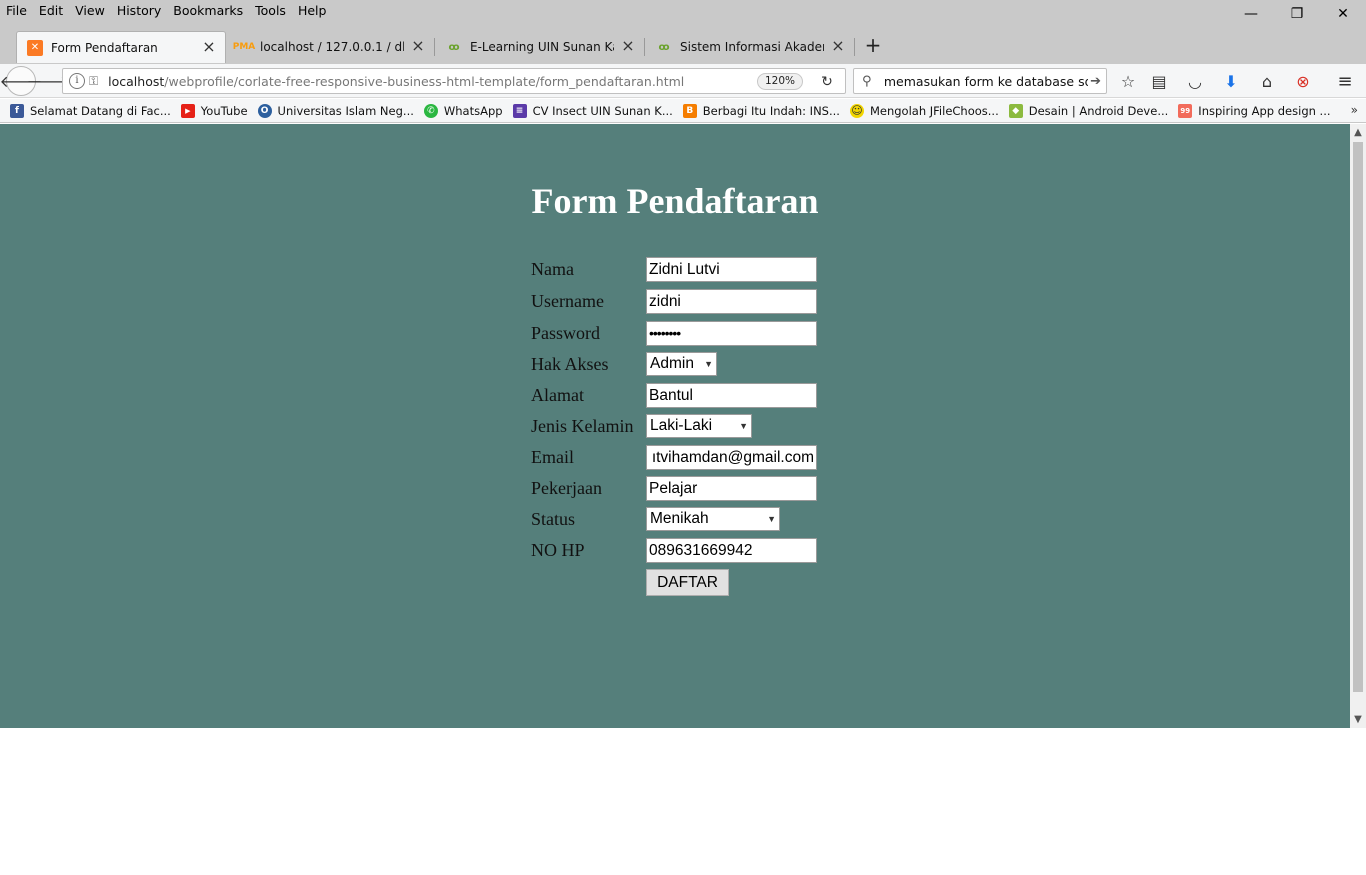 Image resolution: width=1366 pixels, height=875 pixels. I want to click on info-icon: i, so click(77, 81).